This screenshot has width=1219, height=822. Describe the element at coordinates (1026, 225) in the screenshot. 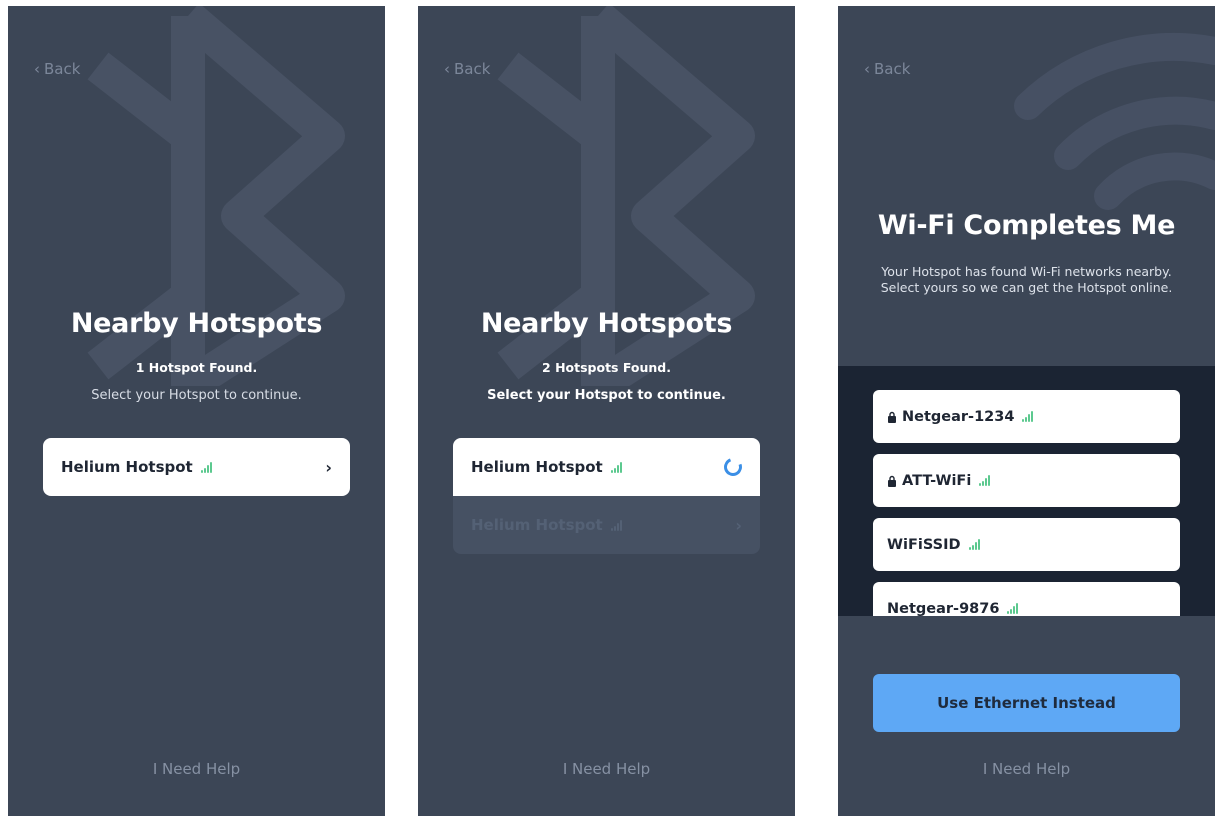

I see `page-title: Wi-Fi Completes Me` at that location.